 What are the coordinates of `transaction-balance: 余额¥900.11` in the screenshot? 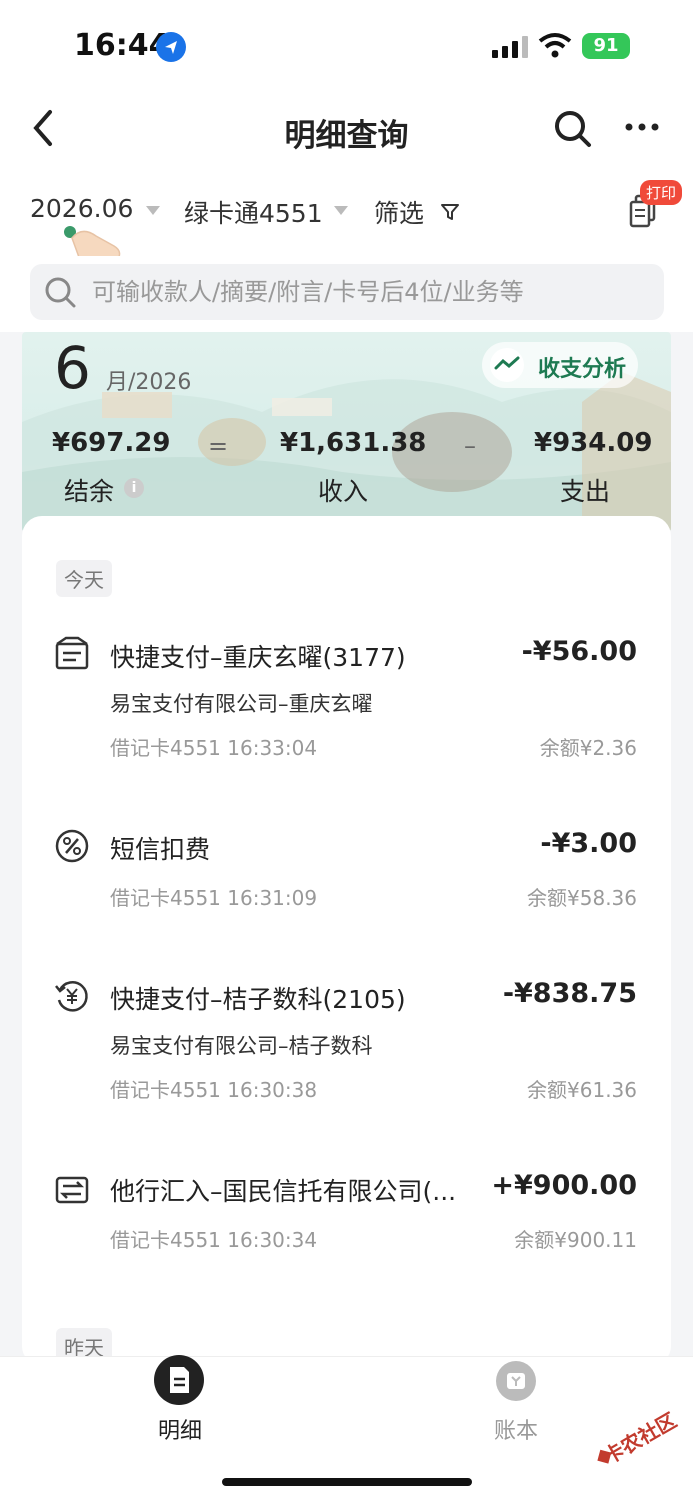 It's located at (575, 1240).